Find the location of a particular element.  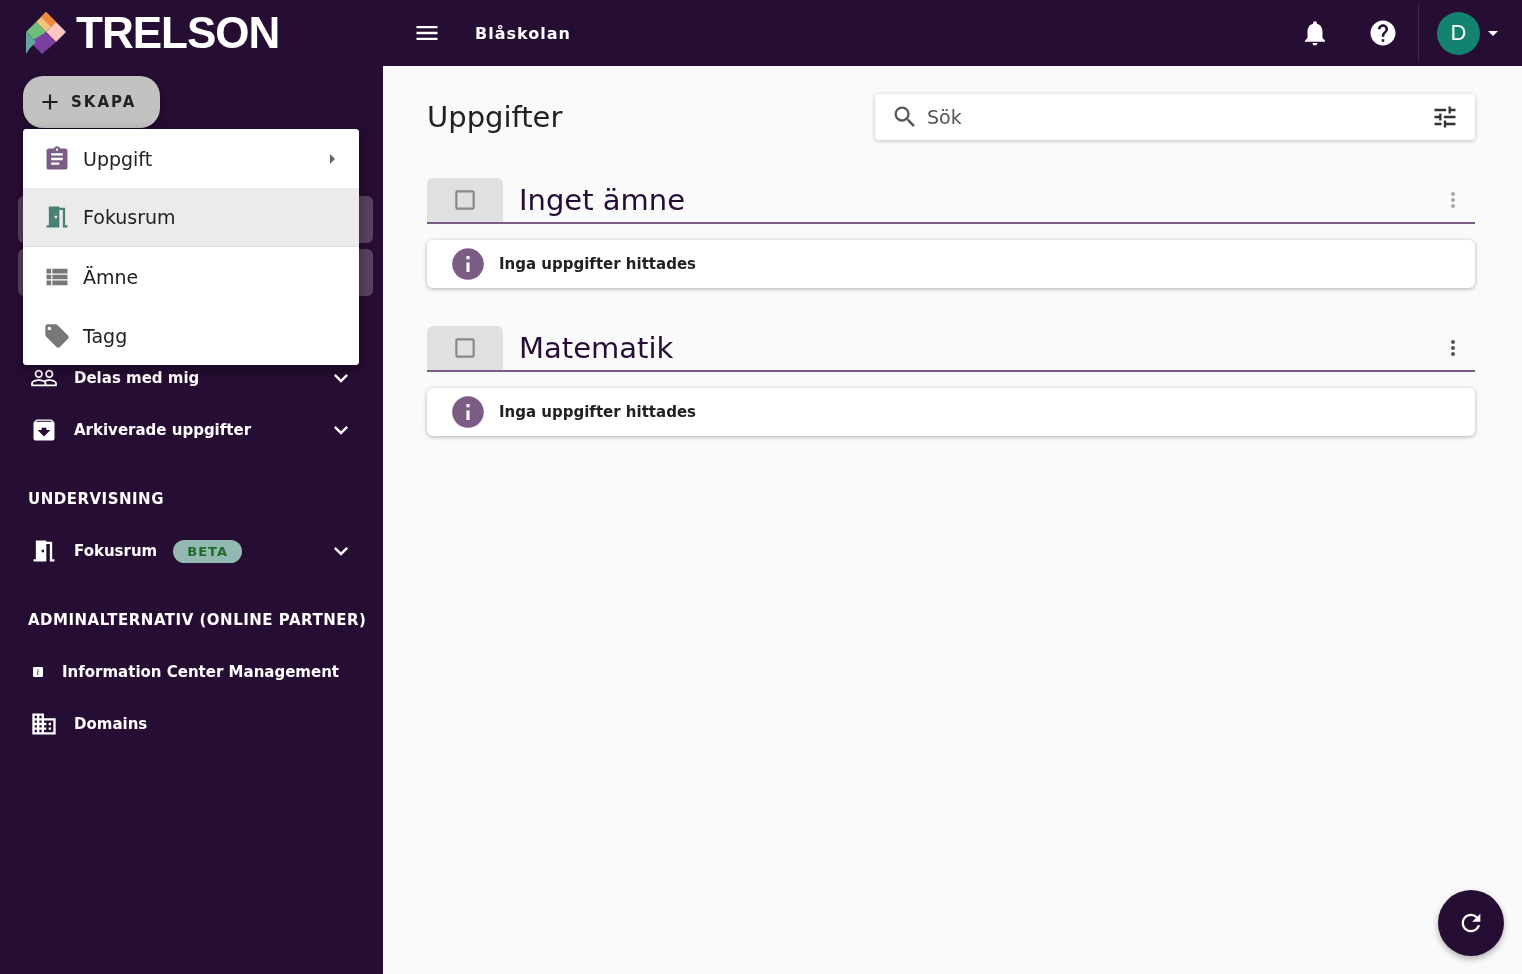

menu-item: Tagg is located at coordinates (191, 335).